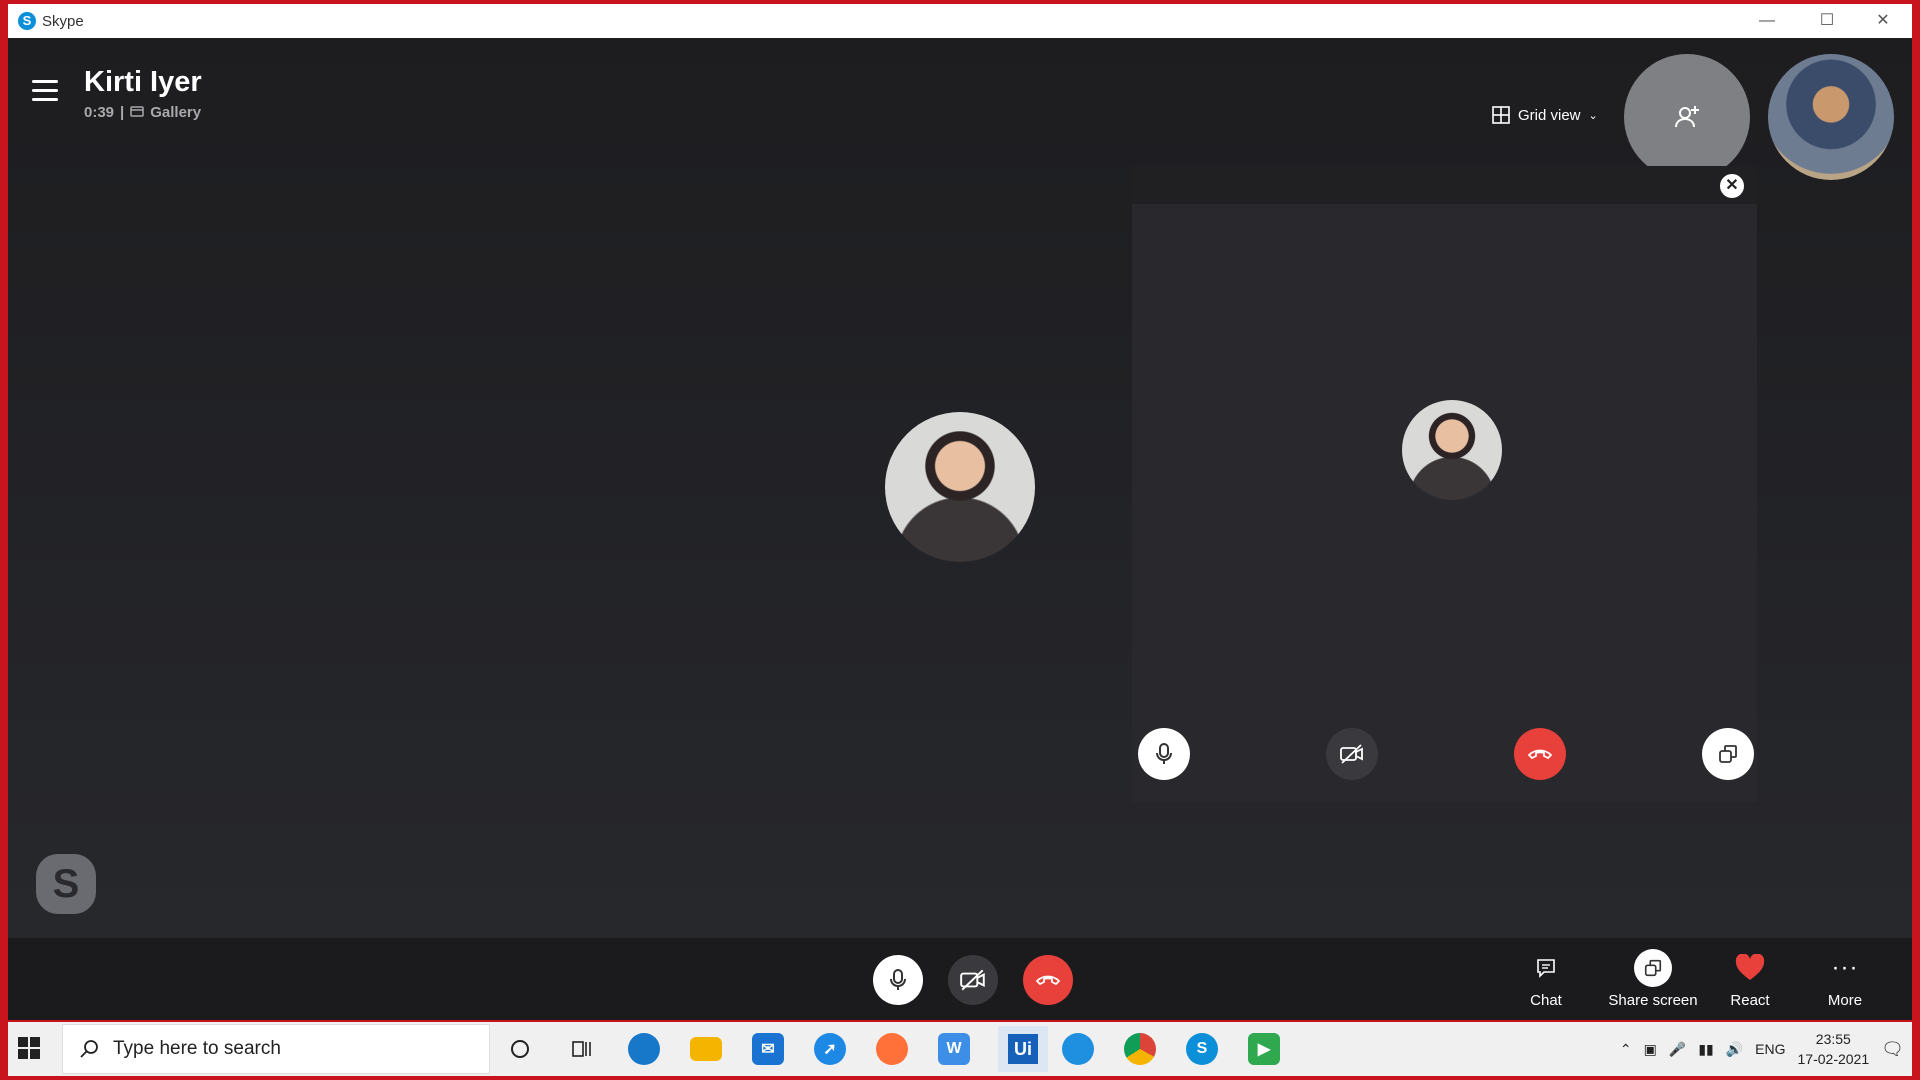  I want to click on add-people-button, so click(1687, 117).